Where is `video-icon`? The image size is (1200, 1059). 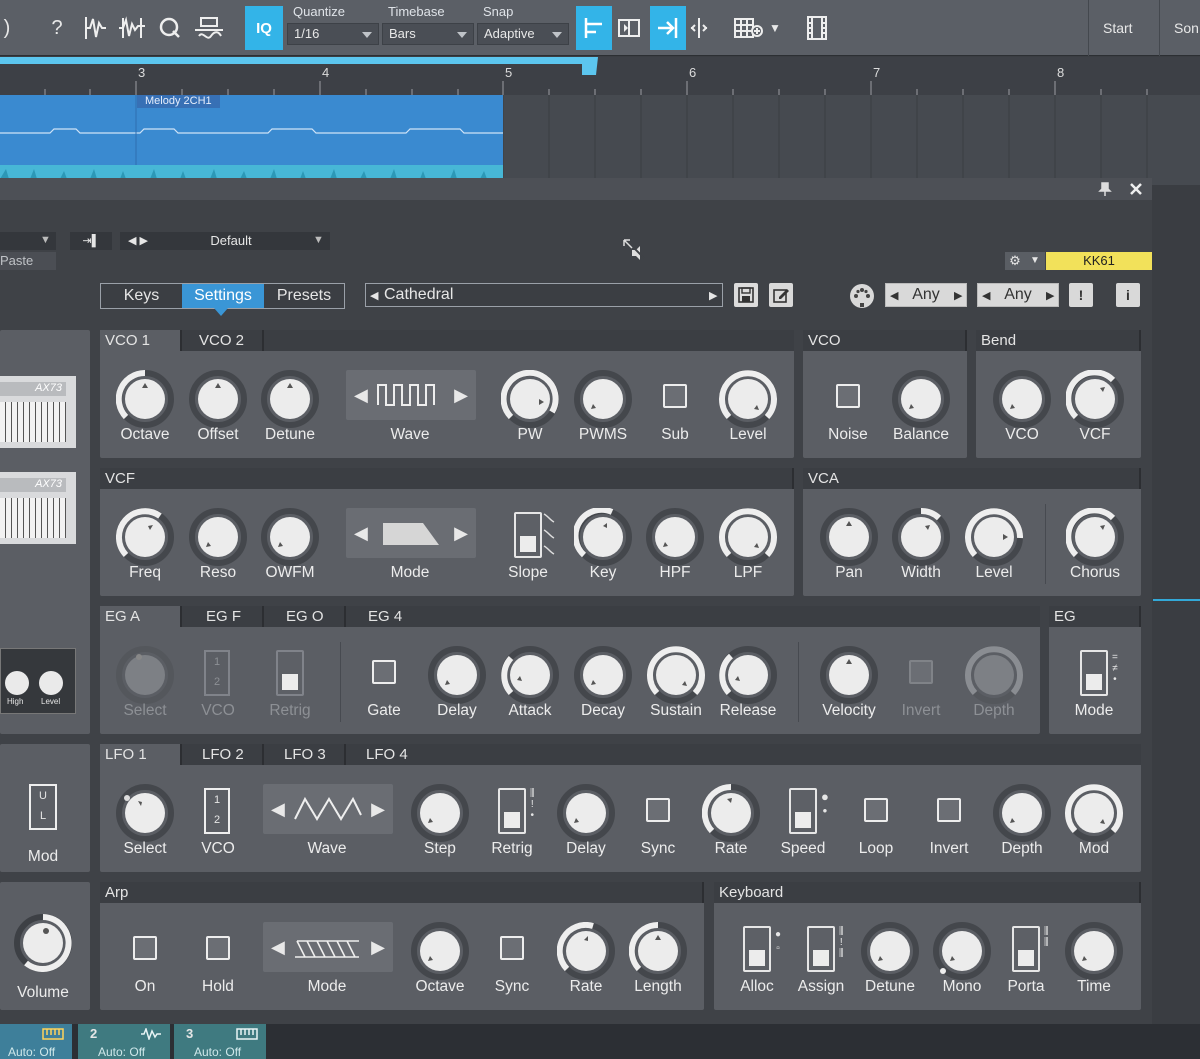 video-icon is located at coordinates (817, 28).